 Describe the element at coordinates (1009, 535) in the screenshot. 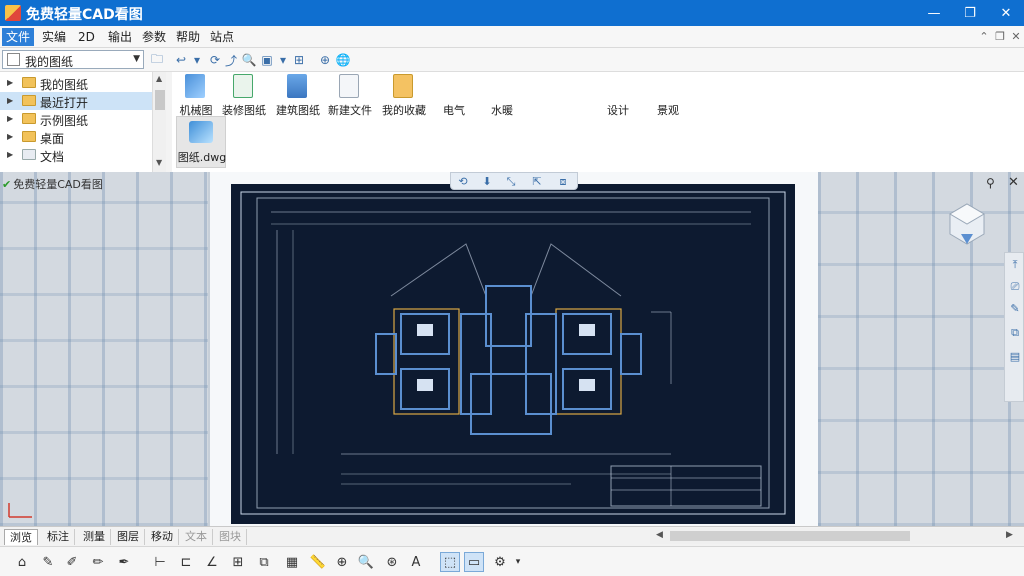

I see `scroll-right-icon: ▶` at that location.